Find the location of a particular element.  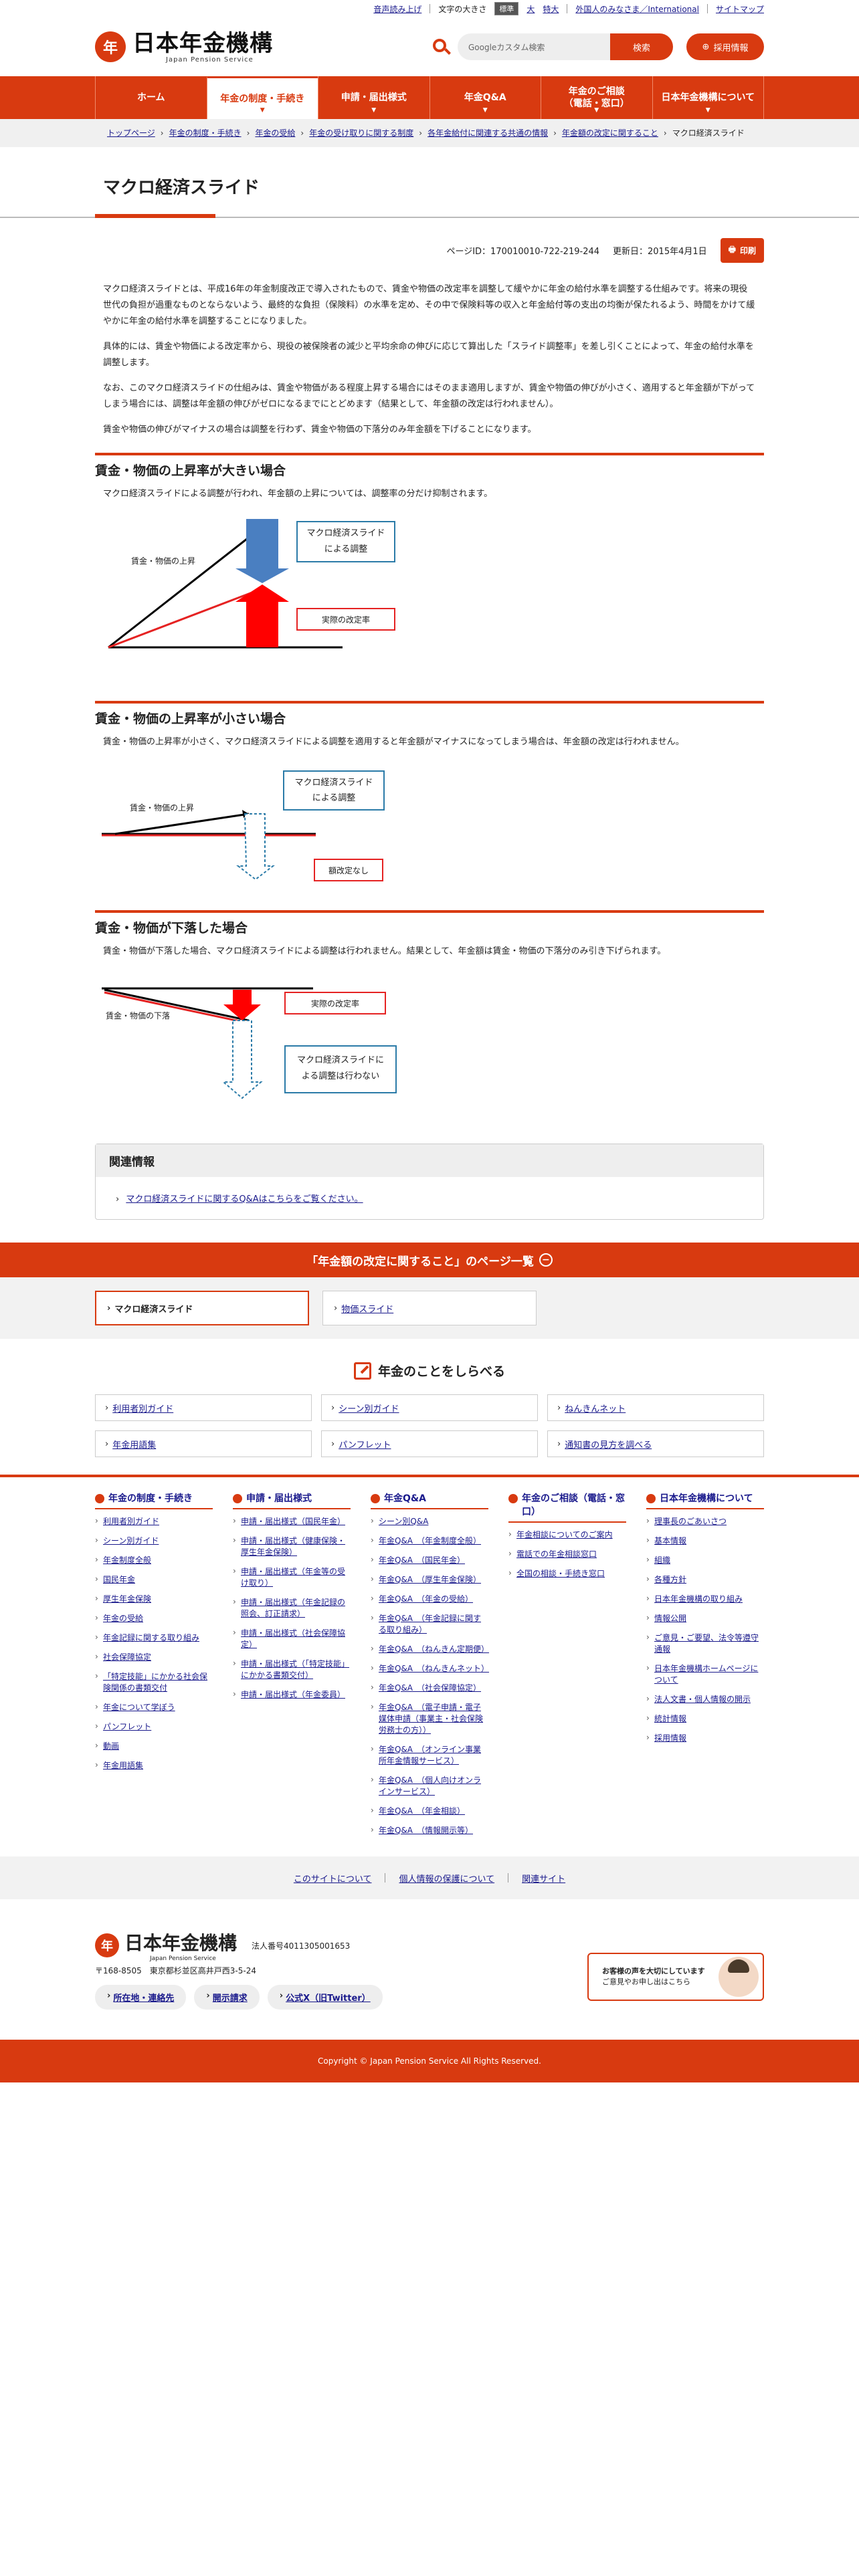

search-button: 検索 is located at coordinates (641, 47).